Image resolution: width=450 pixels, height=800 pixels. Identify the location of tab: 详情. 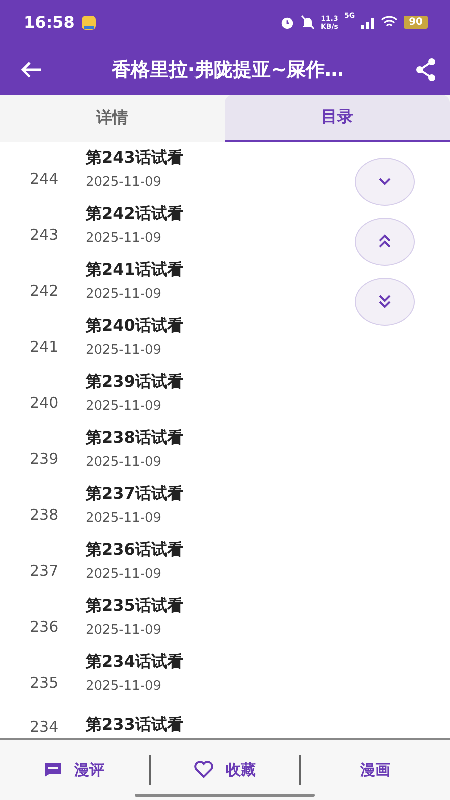
(112, 118).